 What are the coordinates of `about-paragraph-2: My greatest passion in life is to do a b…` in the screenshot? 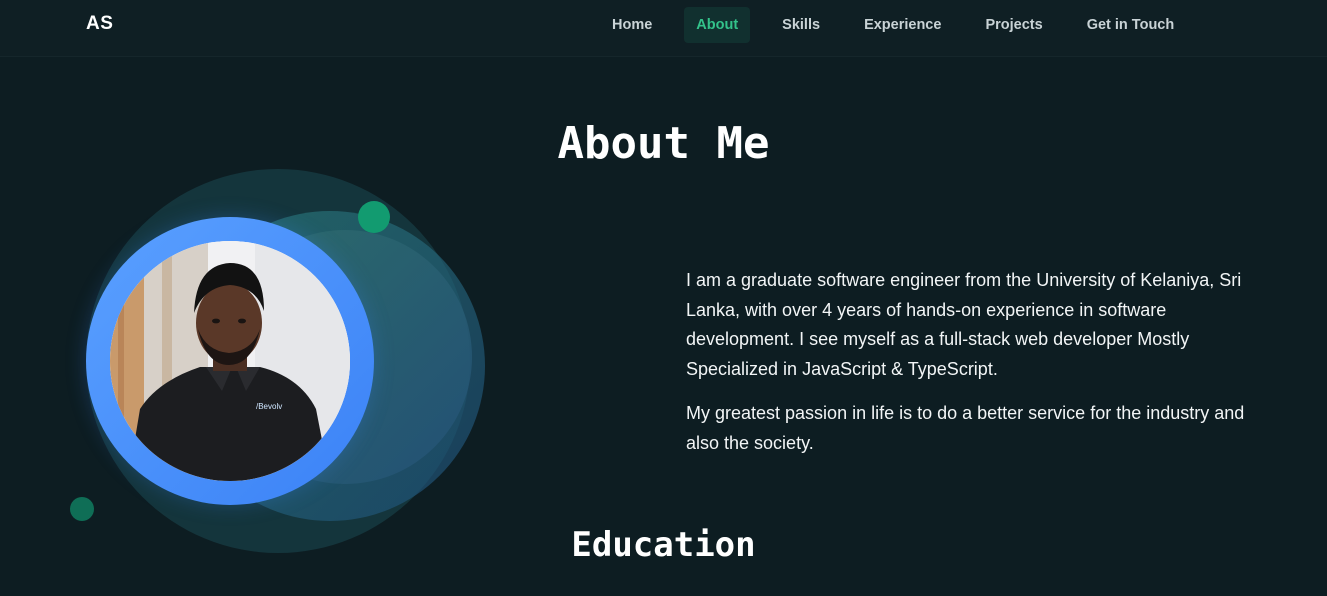 It's located at (965, 428).